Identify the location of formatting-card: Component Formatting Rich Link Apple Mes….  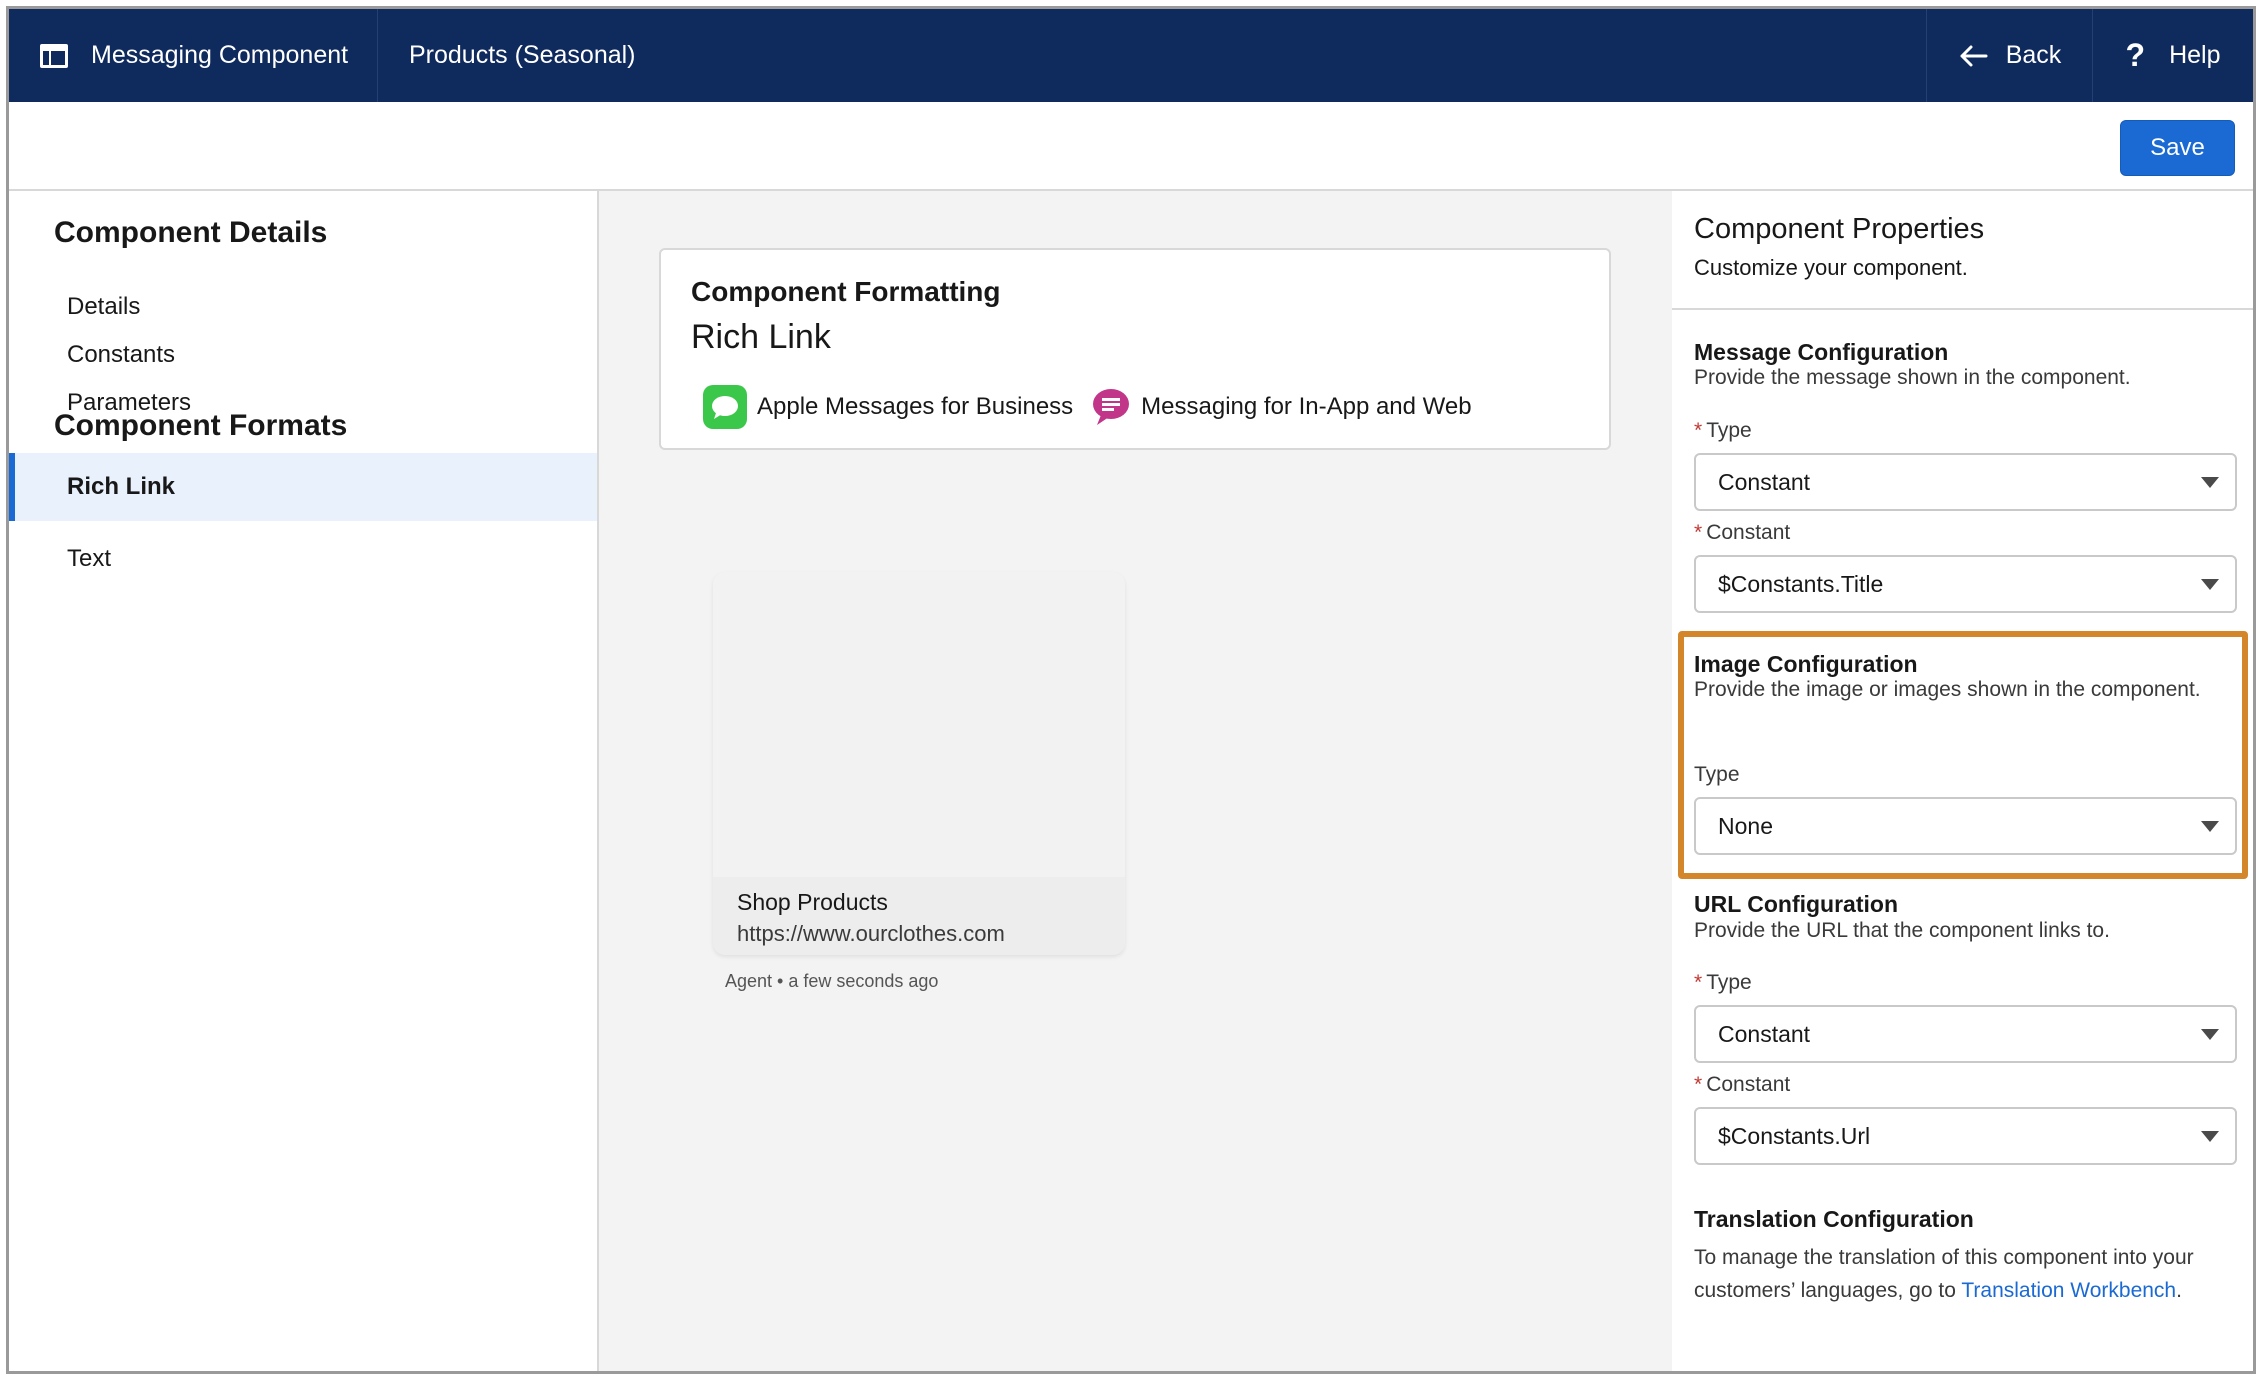
(1135, 349).